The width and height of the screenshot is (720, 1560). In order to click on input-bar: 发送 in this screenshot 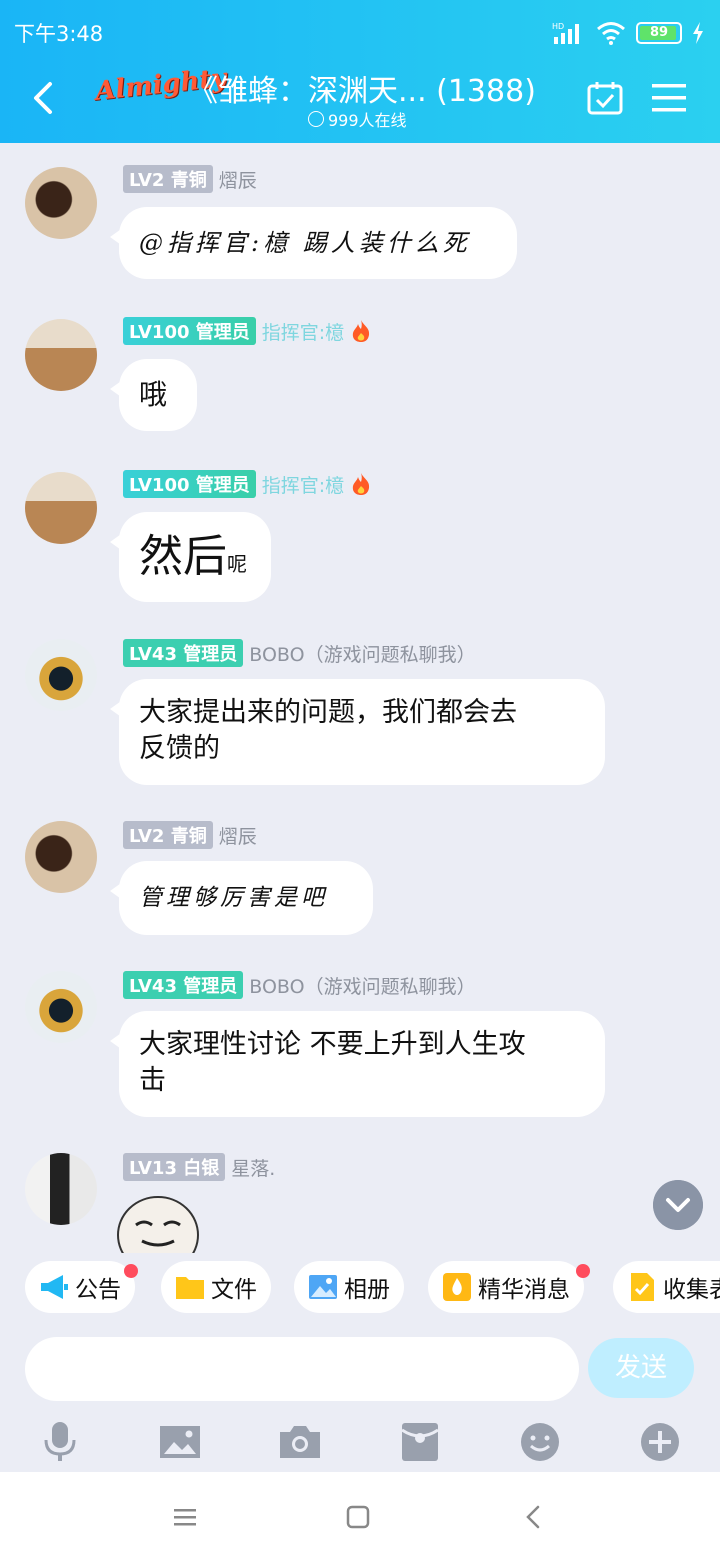, I will do `click(360, 1369)`.